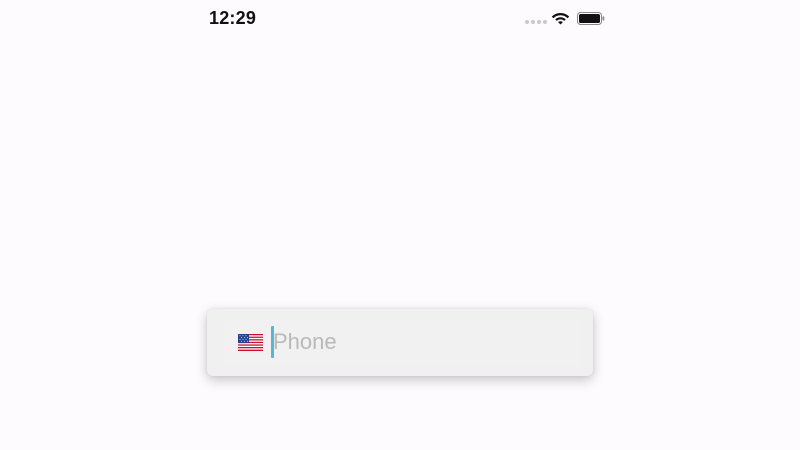 Image resolution: width=800 pixels, height=450 pixels. What do you see at coordinates (591, 18) in the screenshot?
I see `battery-icon` at bounding box center [591, 18].